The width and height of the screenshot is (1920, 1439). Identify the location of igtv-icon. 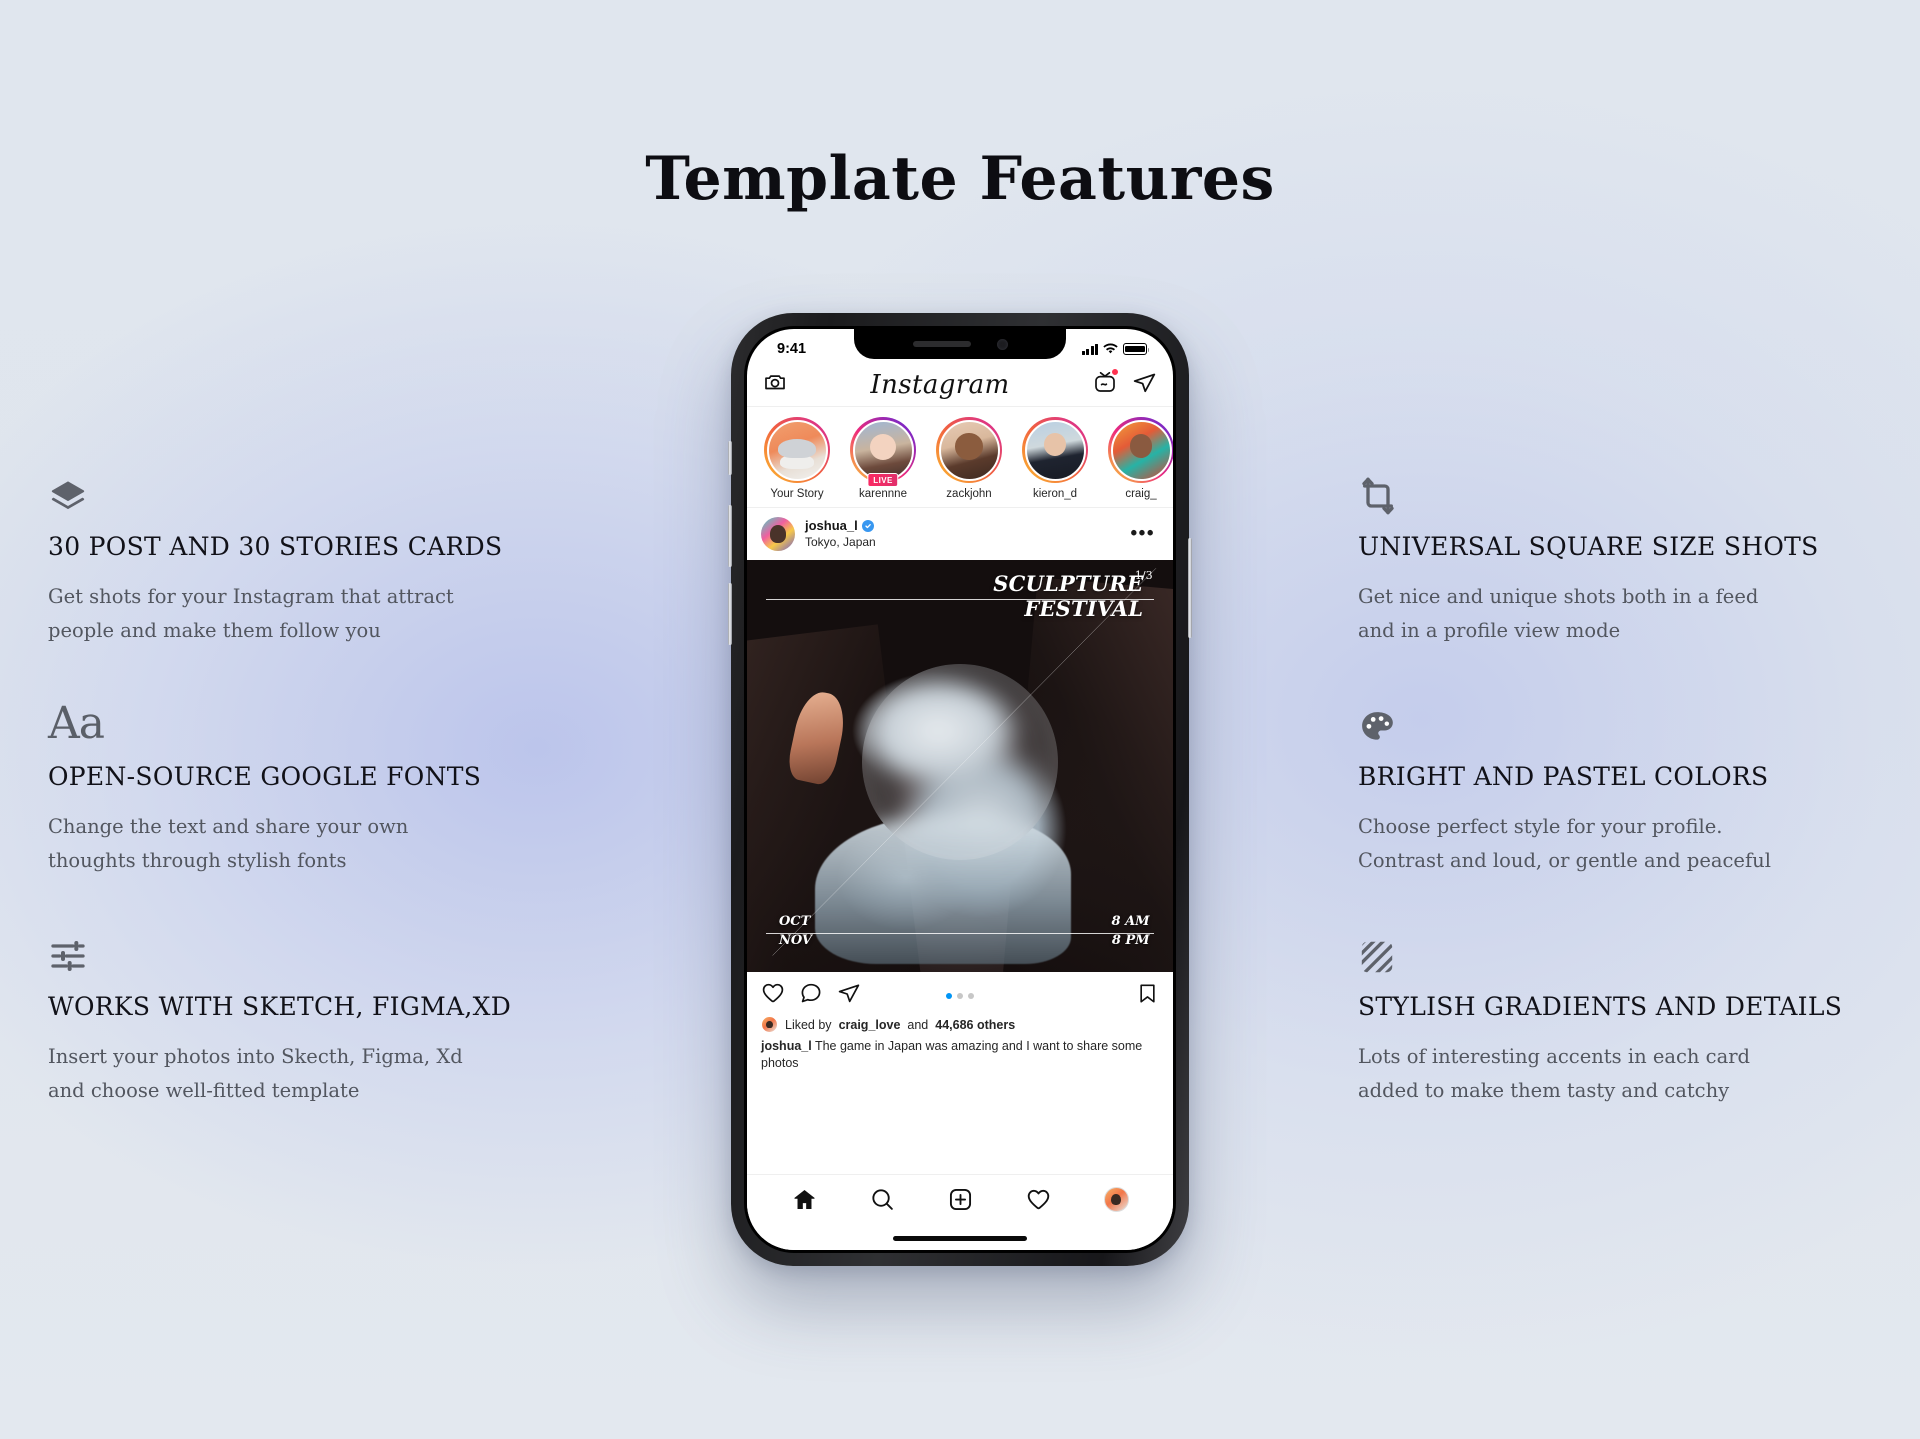
(1106, 383).